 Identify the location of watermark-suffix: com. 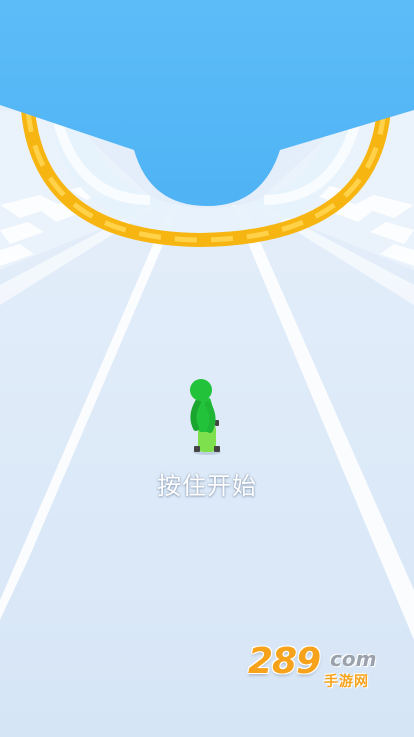
(353, 659).